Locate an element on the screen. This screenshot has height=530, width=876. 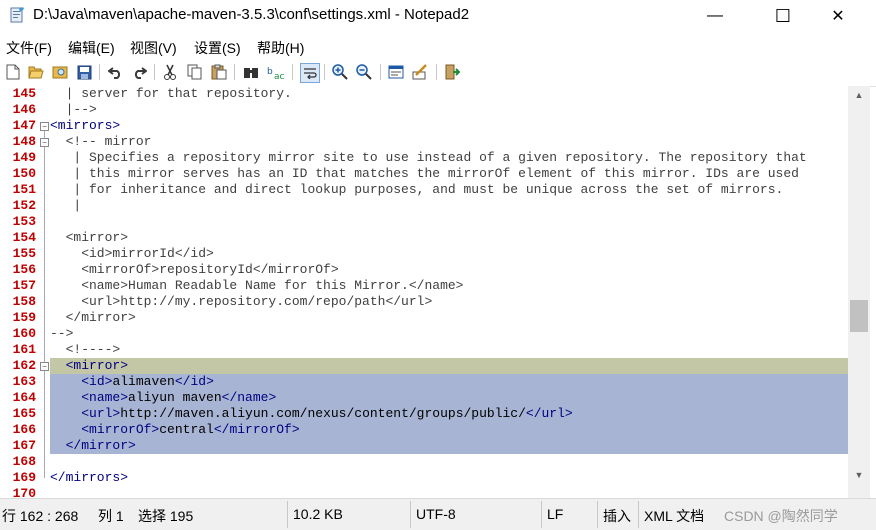
code-line: <id>alimaven</id> is located at coordinates (449, 382).